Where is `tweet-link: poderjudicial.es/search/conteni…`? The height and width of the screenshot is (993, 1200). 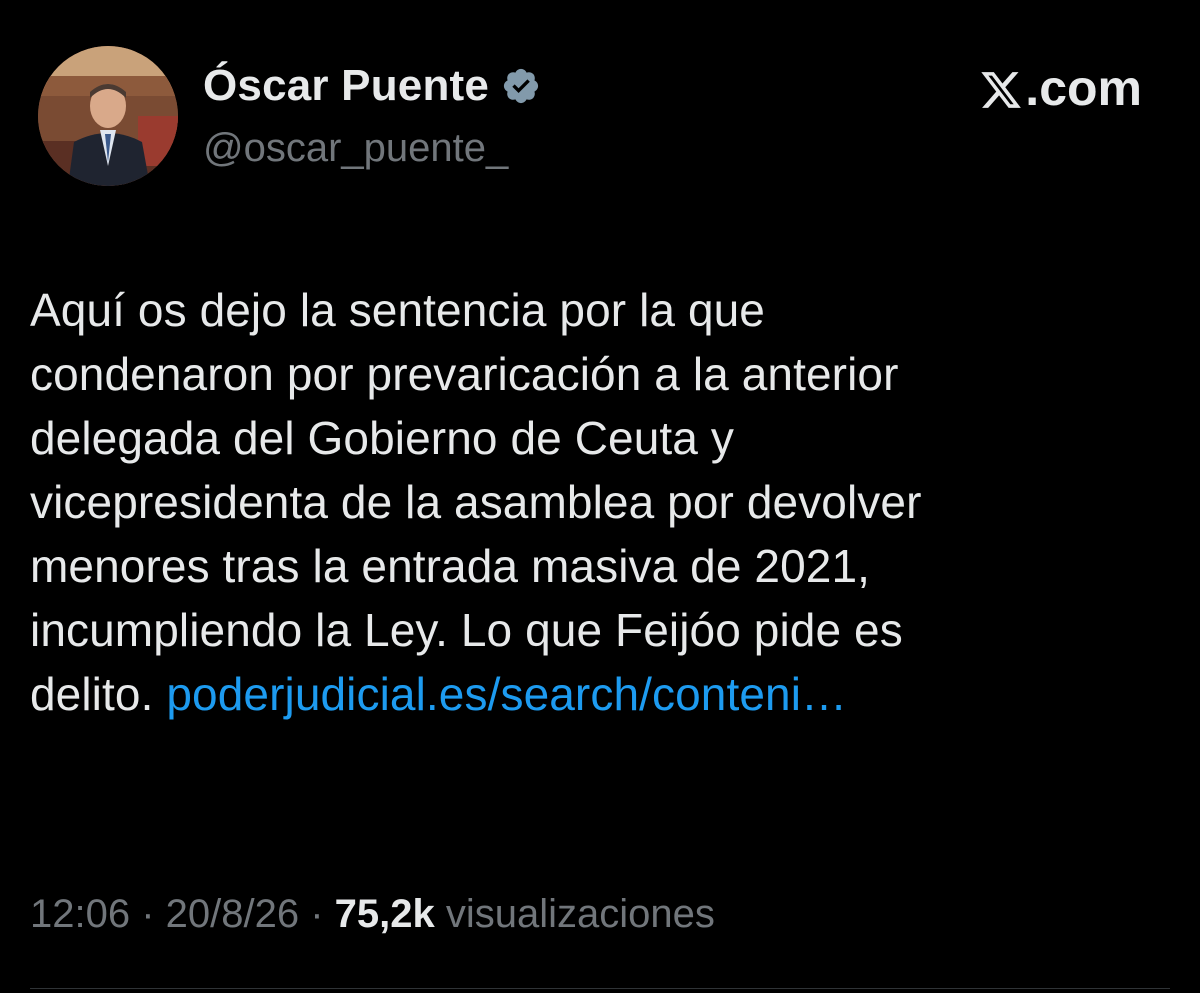 tweet-link: poderjudicial.es/search/conteni… is located at coordinates (506, 694).